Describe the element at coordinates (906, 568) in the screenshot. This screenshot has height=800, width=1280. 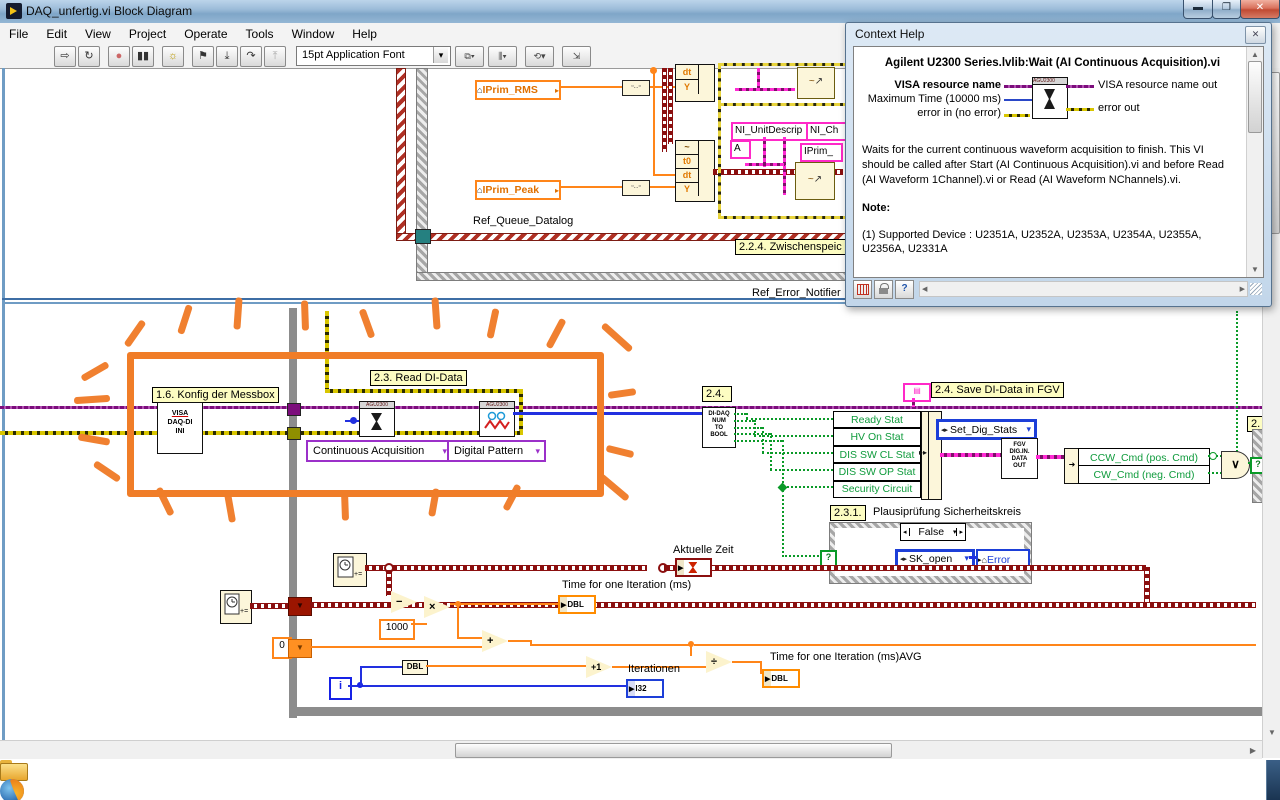
I see `timestamp-wire` at that location.